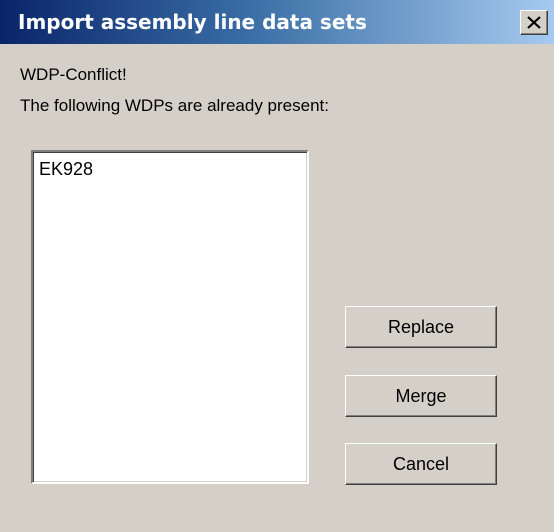  I want to click on replace-button: Replace, so click(421, 327).